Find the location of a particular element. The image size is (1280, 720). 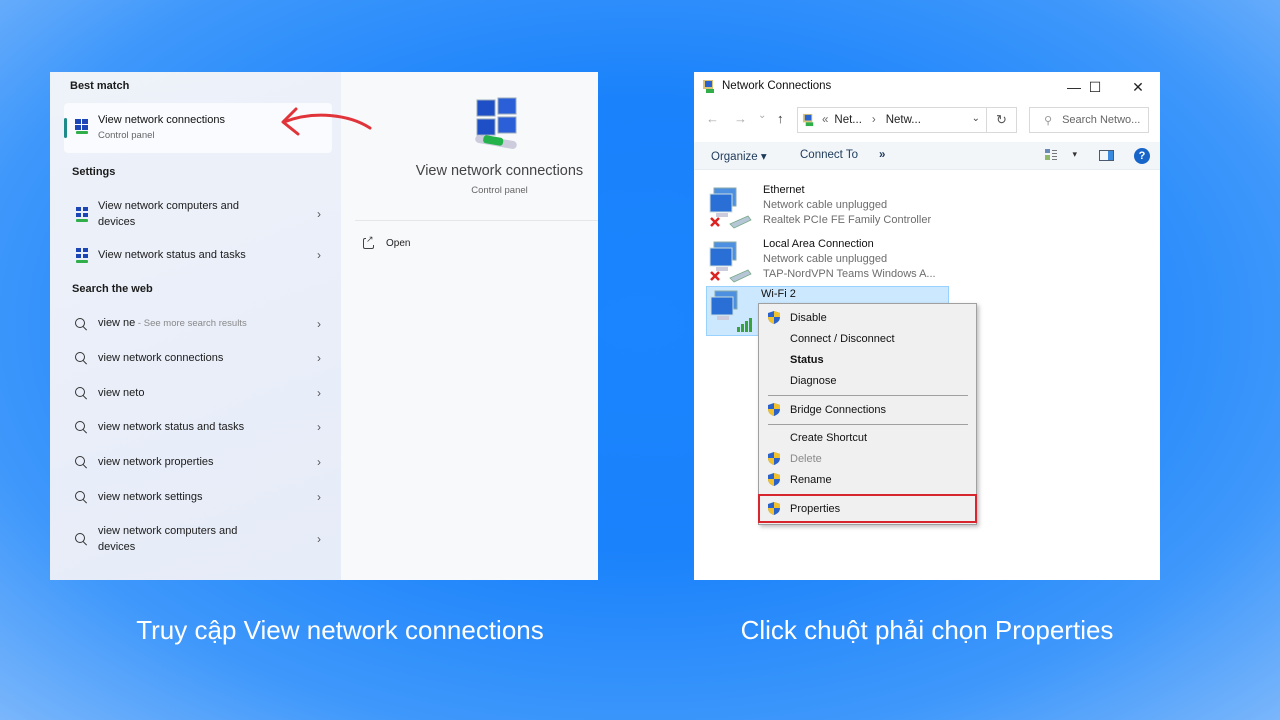

connection-name: Wi-Fi 2 is located at coordinates (778, 294).